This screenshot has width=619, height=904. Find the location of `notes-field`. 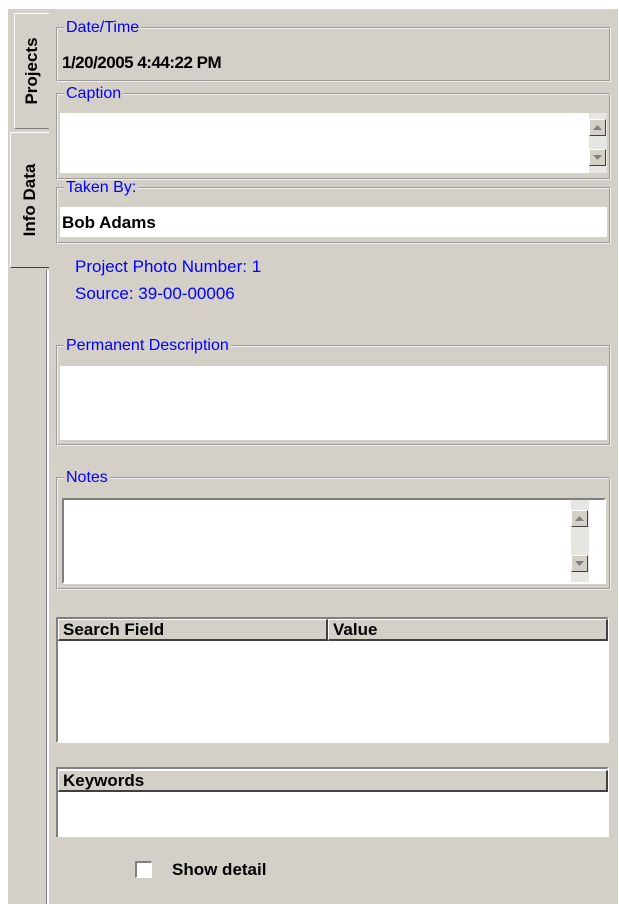

notes-field is located at coordinates (334, 541).